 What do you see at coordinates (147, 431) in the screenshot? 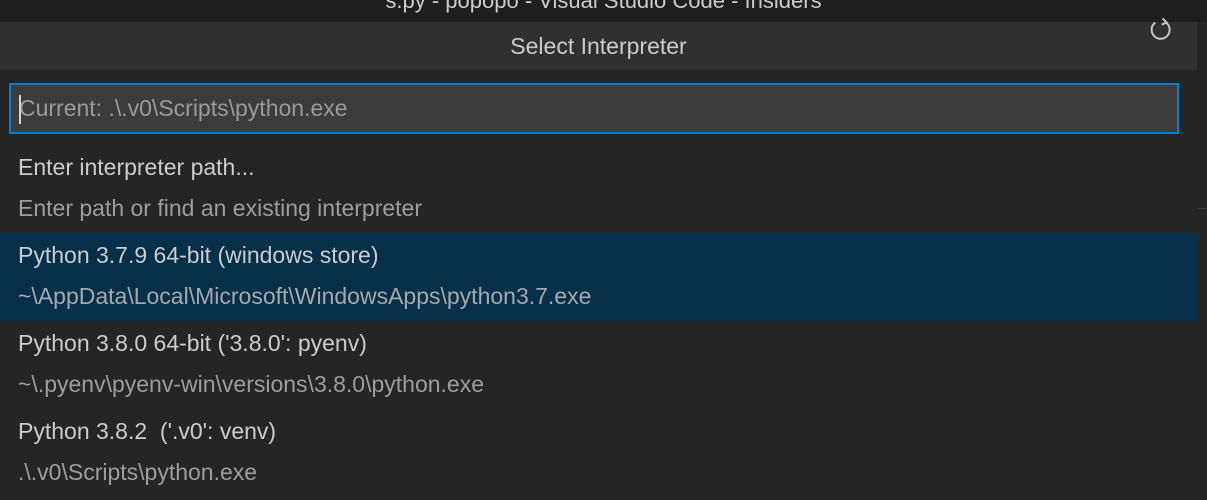
I see `item-label: Python 3.8.2 ('.v0': venv)` at bounding box center [147, 431].